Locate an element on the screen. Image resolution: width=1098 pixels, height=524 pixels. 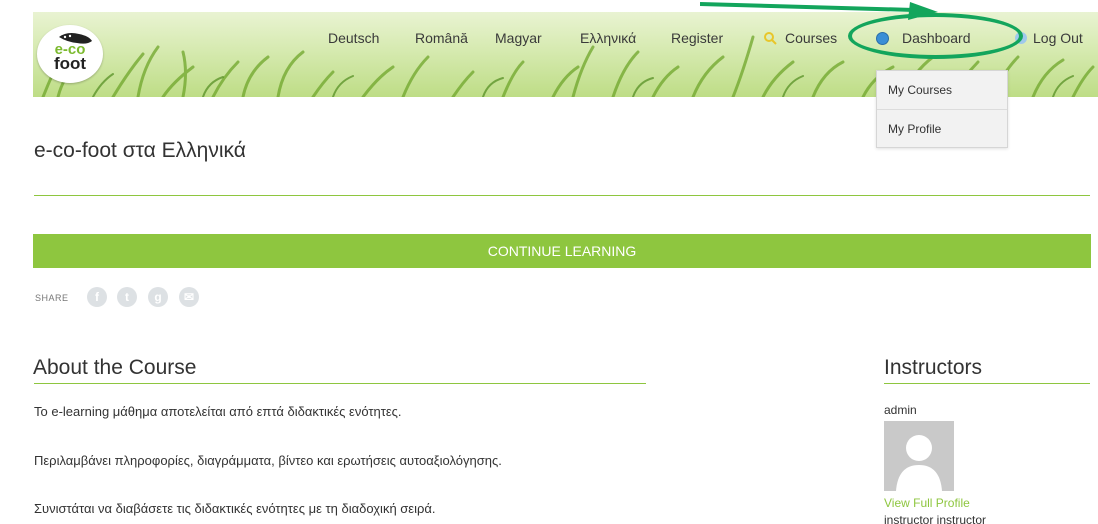
nav-romana: Română is located at coordinates (441, 38).